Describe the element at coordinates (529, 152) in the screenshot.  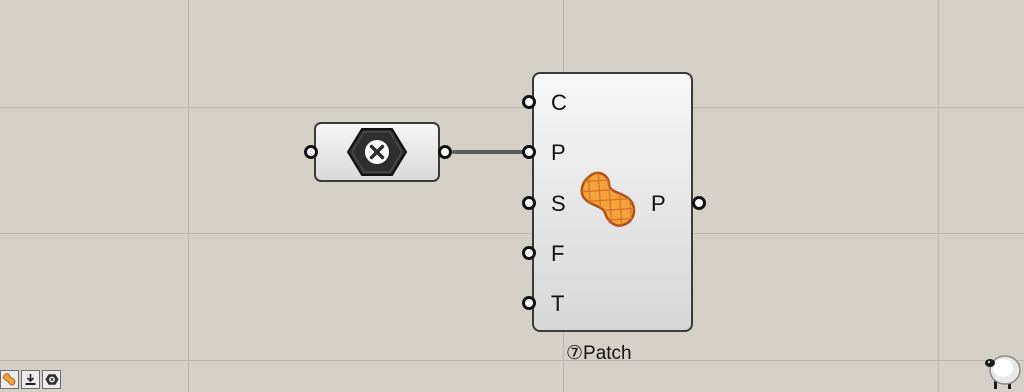
I see `input-grip-p` at that location.